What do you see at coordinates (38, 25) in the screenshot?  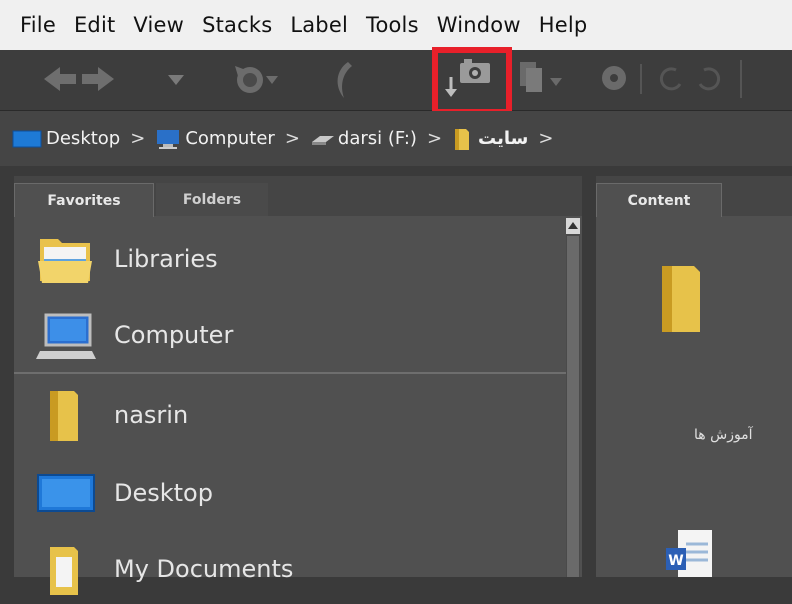 I see `menu-file: File` at bounding box center [38, 25].